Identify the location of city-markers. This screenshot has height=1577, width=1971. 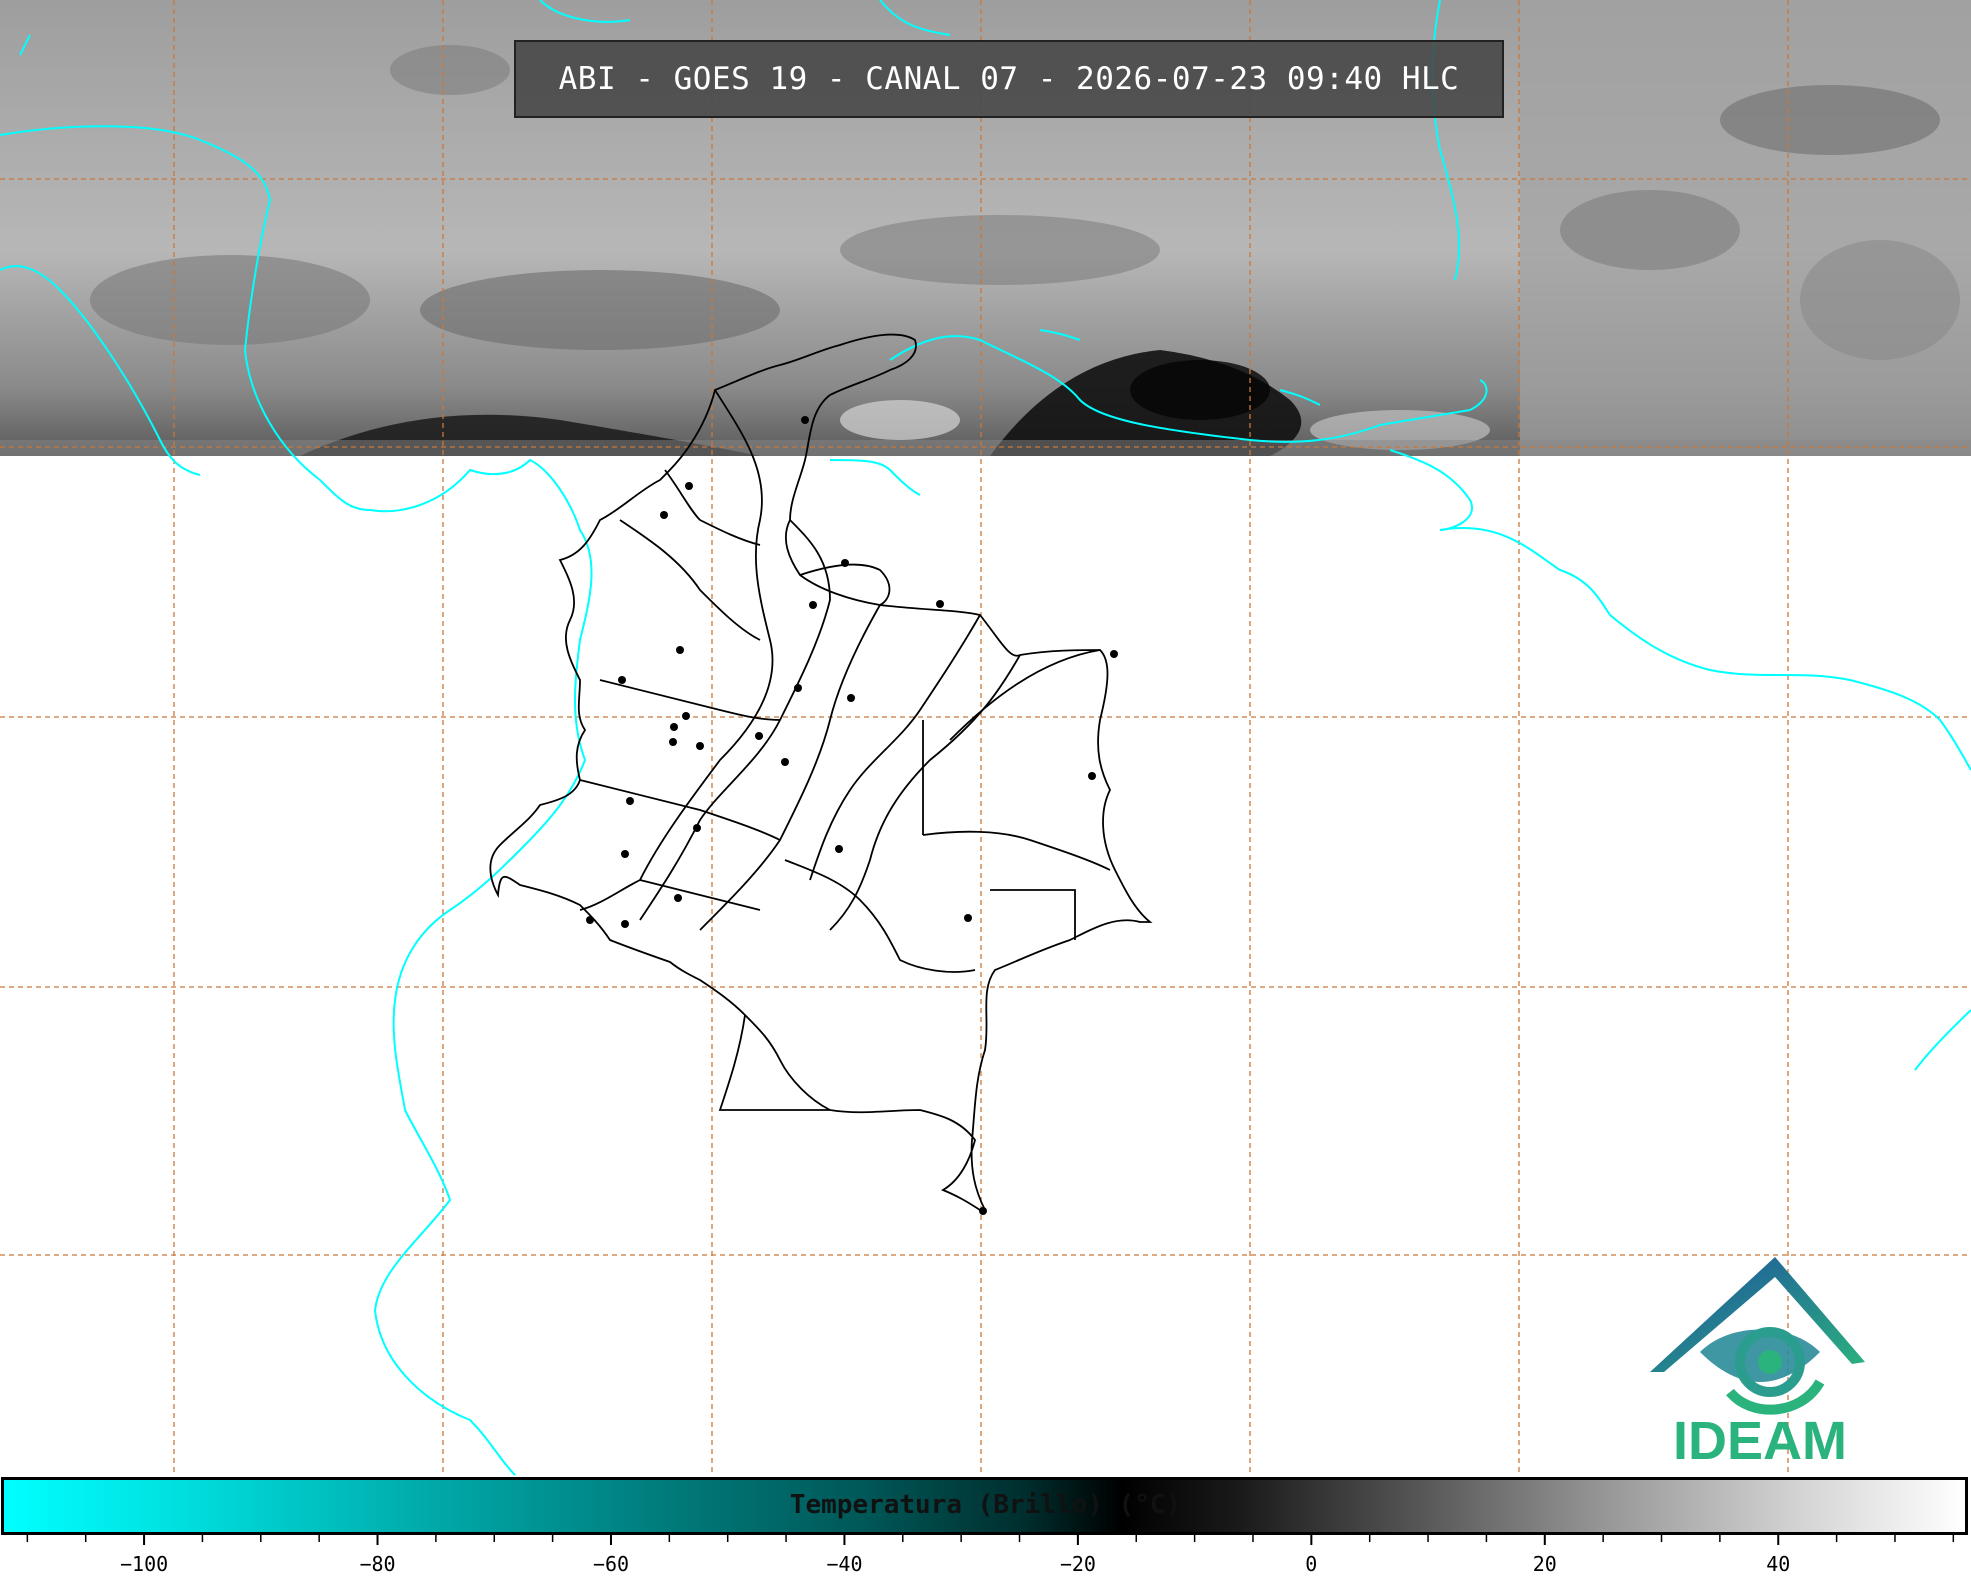
(852, 815).